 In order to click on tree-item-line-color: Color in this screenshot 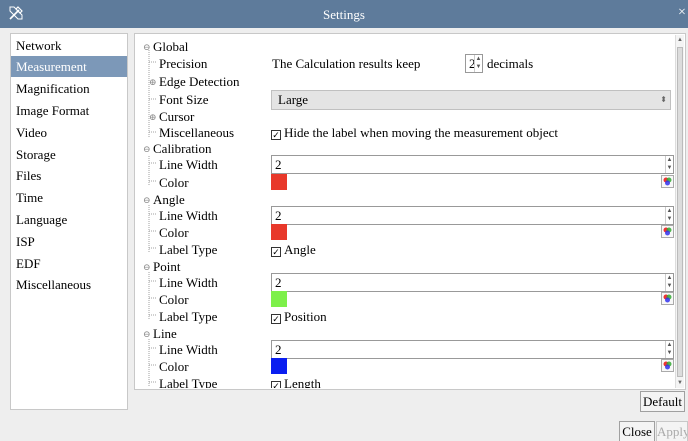, I will do `click(404, 367)`.